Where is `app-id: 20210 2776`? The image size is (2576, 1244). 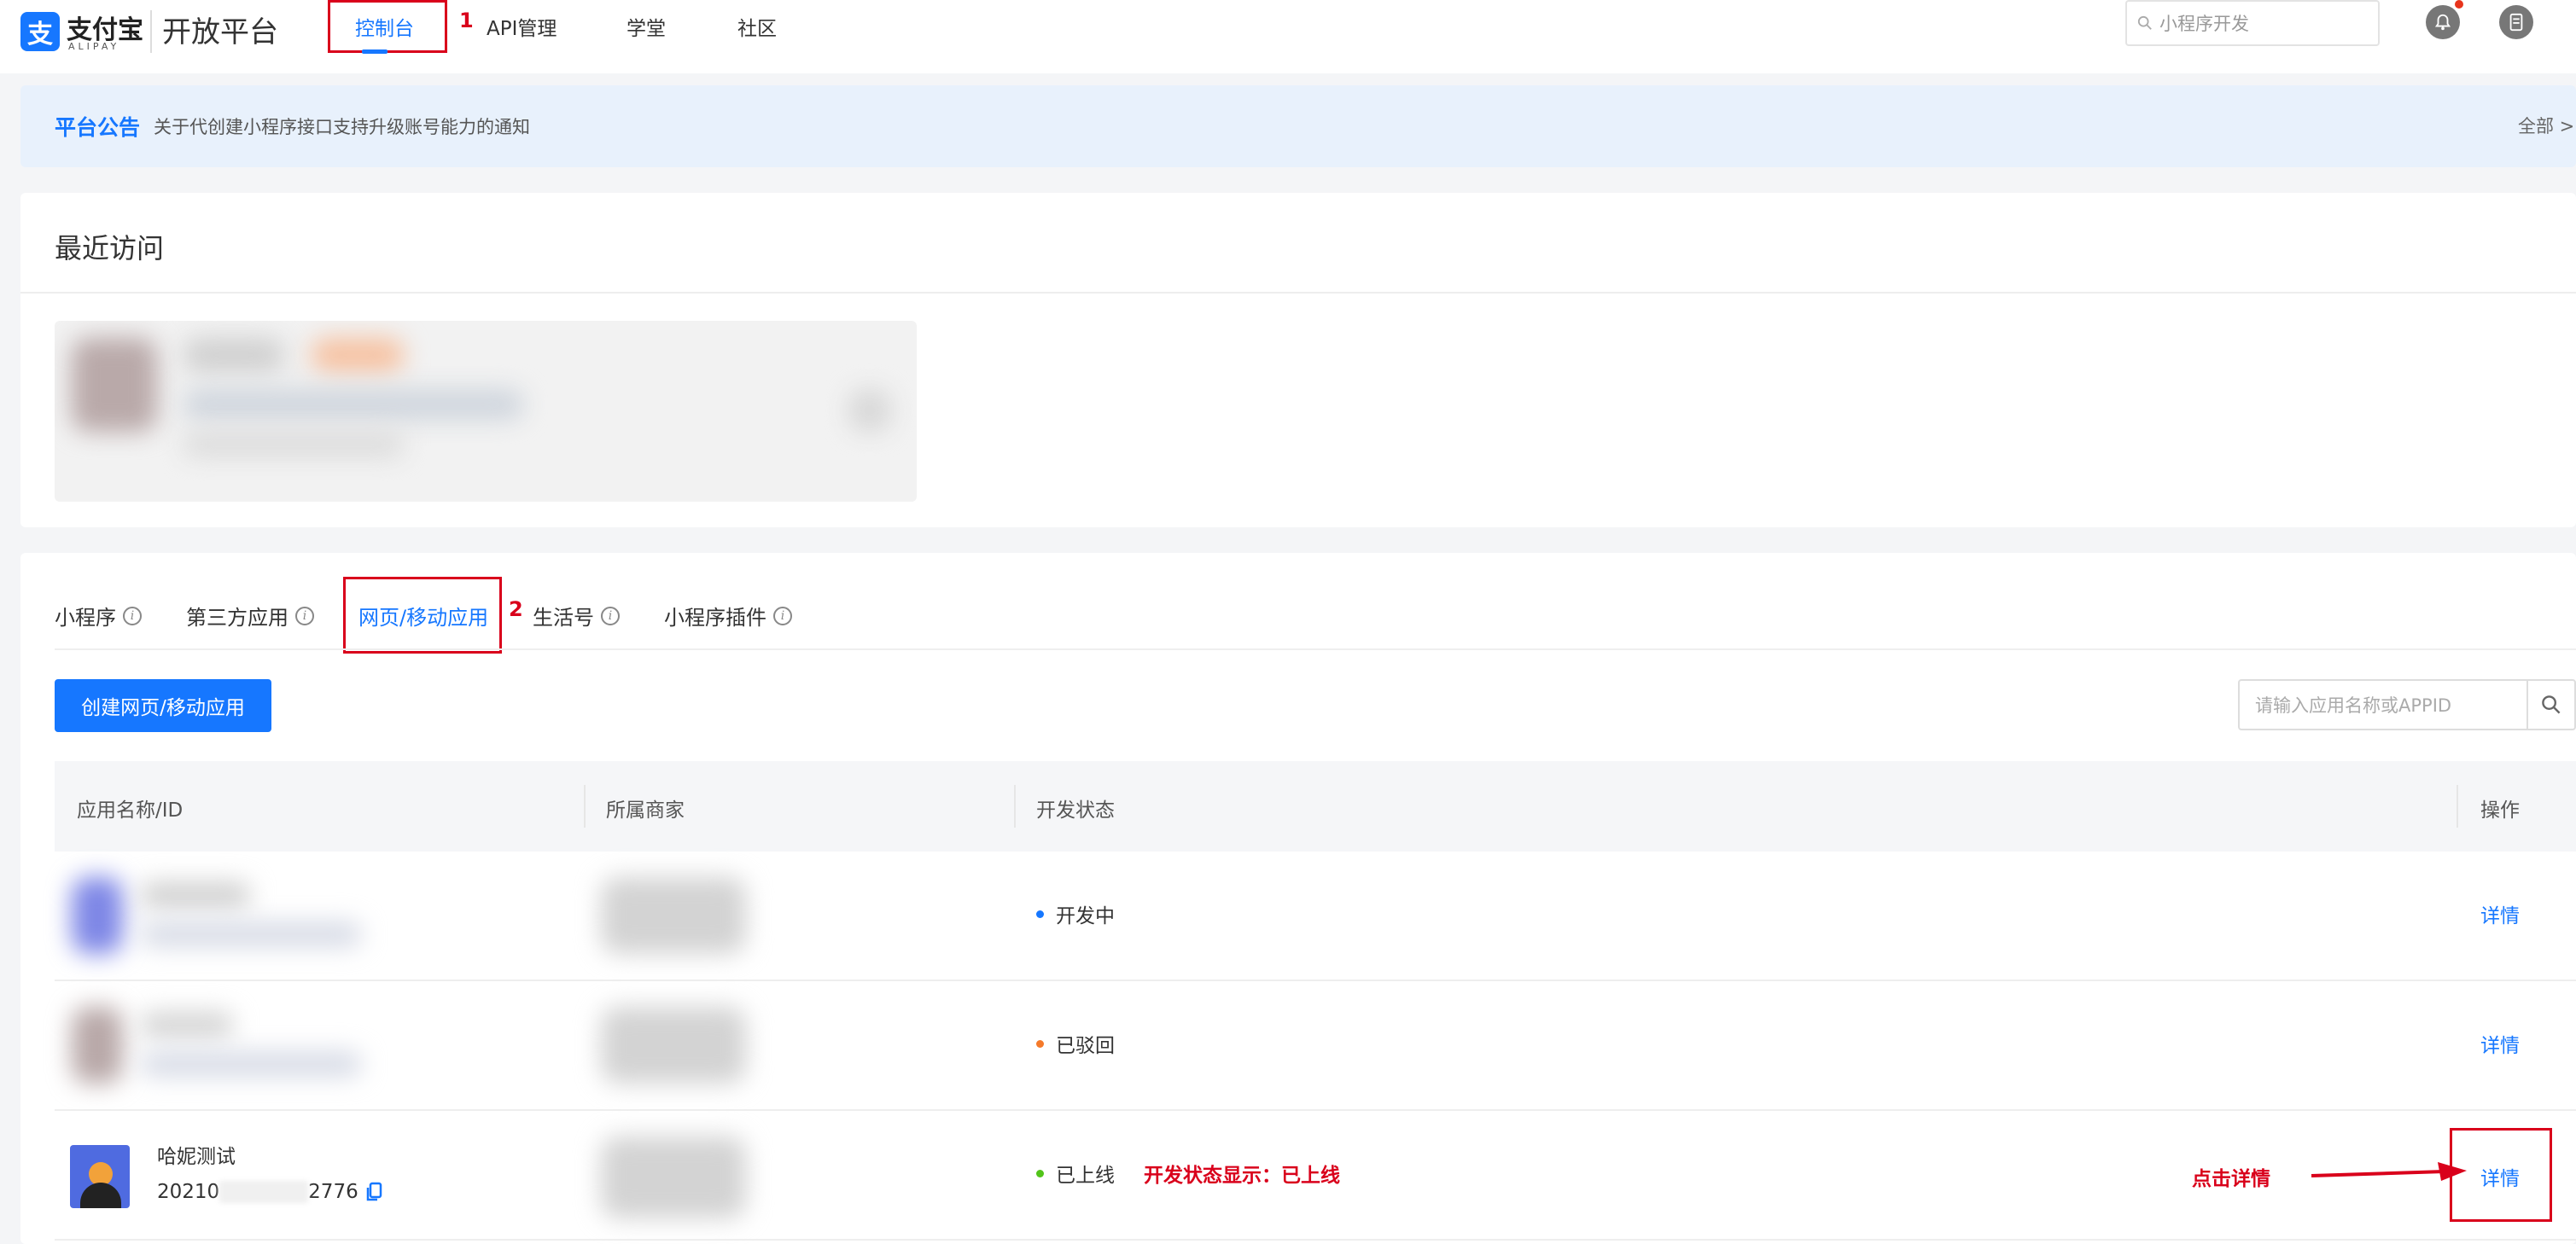
app-id: 20210 2776 is located at coordinates (269, 1192).